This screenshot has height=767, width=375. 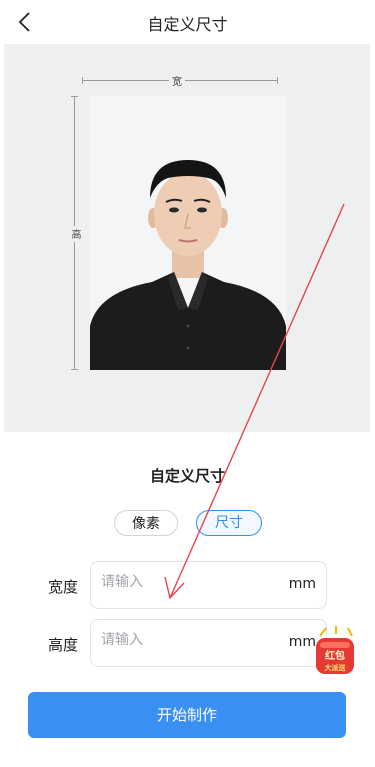 I want to click on height-field: mm, so click(x=208, y=643).